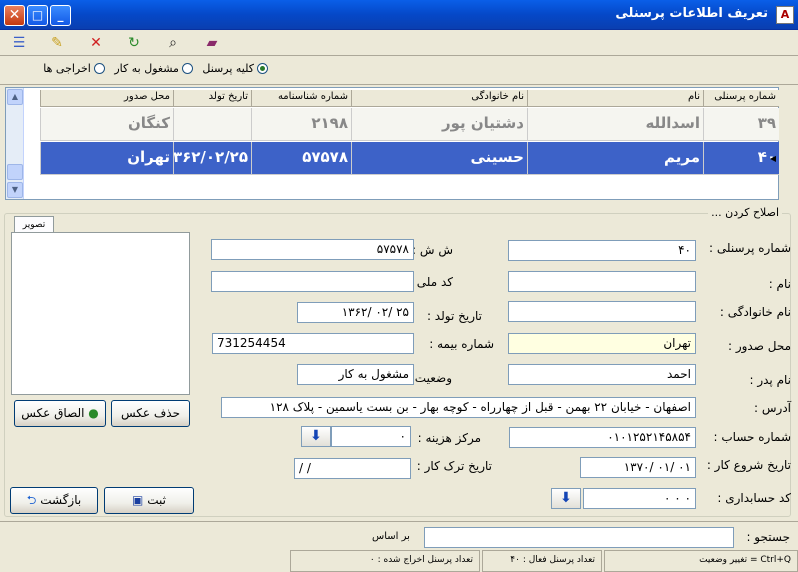 The height and width of the screenshot is (572, 798). What do you see at coordinates (439, 98) in the screenshot?
I see `col-header: نام خانوادگی` at bounding box center [439, 98].